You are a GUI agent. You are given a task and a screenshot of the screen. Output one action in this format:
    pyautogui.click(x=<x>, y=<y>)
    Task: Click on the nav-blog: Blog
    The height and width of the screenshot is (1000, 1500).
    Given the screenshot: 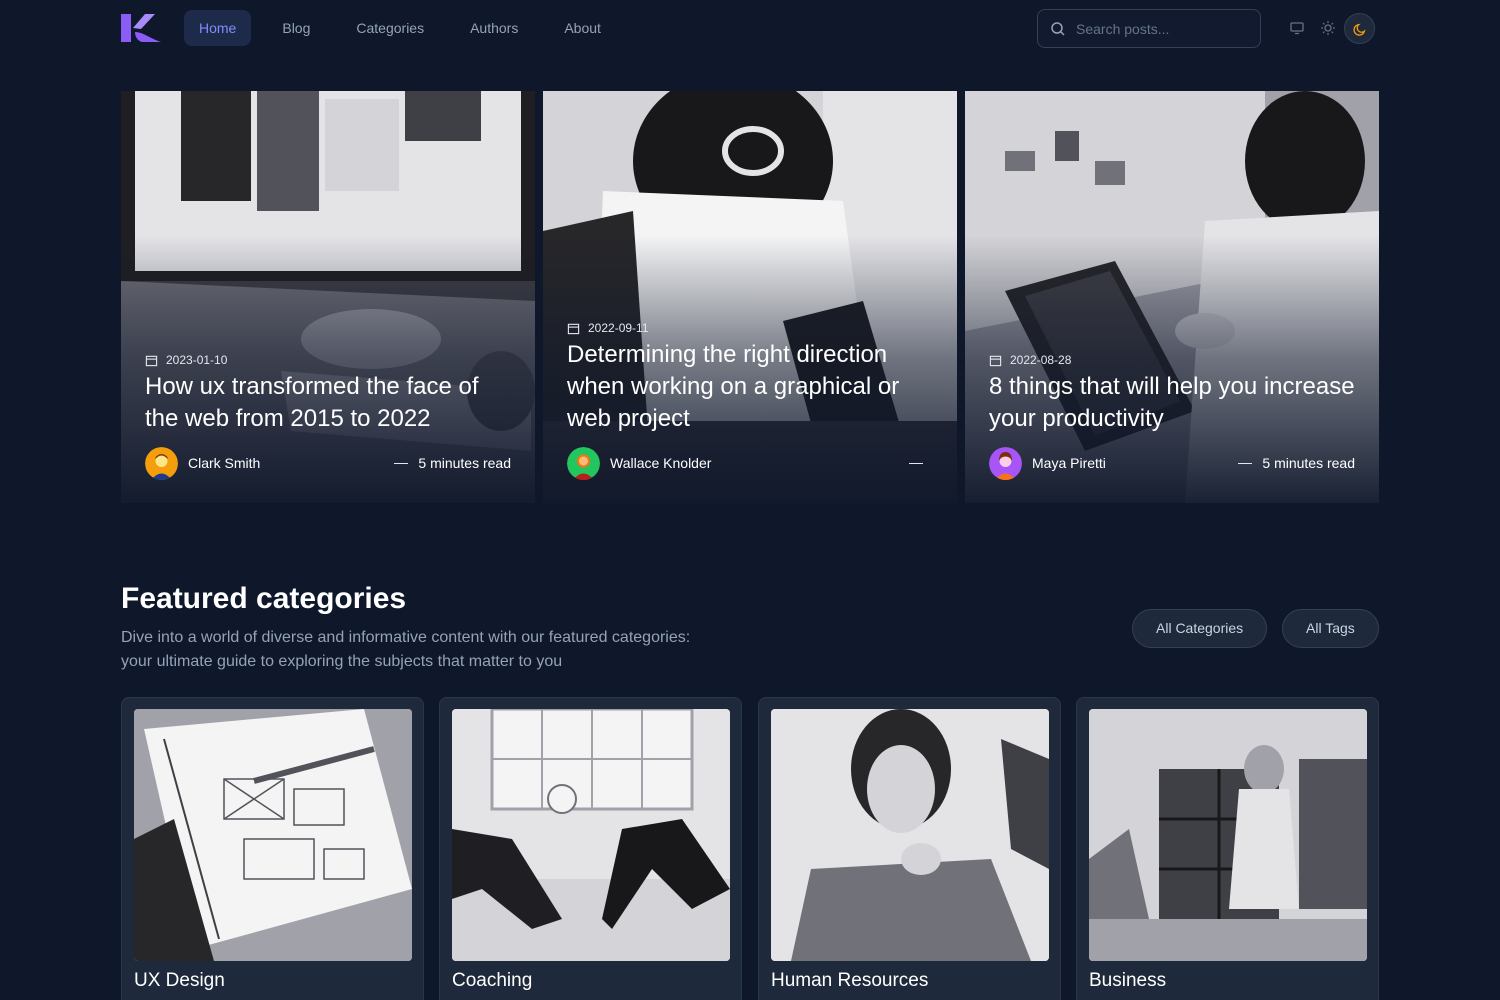 What is the action you would take?
    pyautogui.click(x=296, y=28)
    